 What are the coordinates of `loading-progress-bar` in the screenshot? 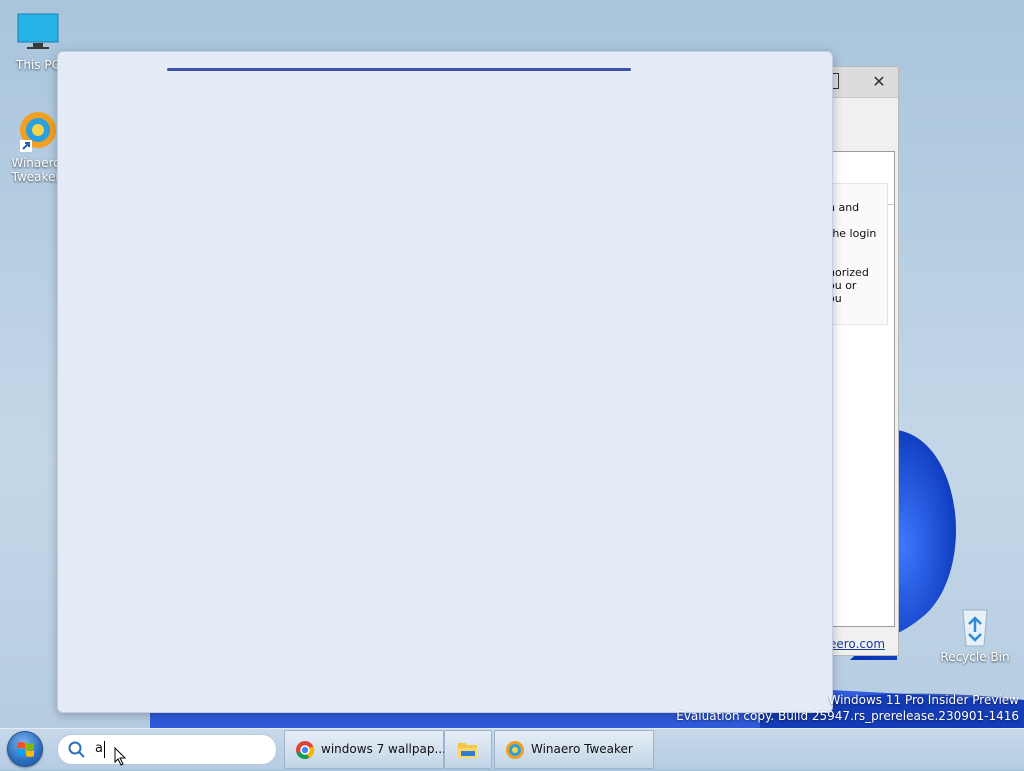 It's located at (399, 69).